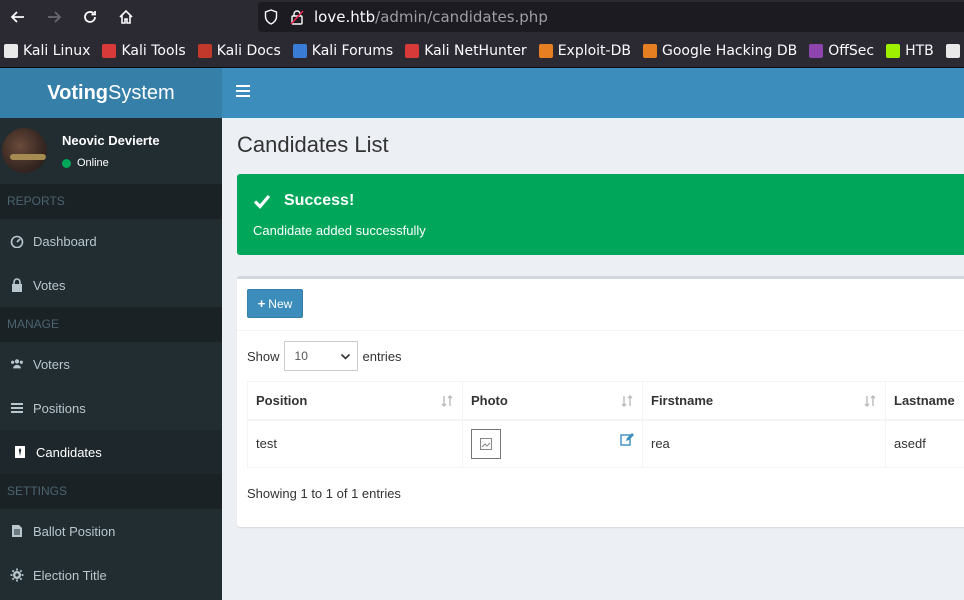 The image size is (964, 600). What do you see at coordinates (111, 364) in the screenshot?
I see `sidebar-item-voters: Voters` at bounding box center [111, 364].